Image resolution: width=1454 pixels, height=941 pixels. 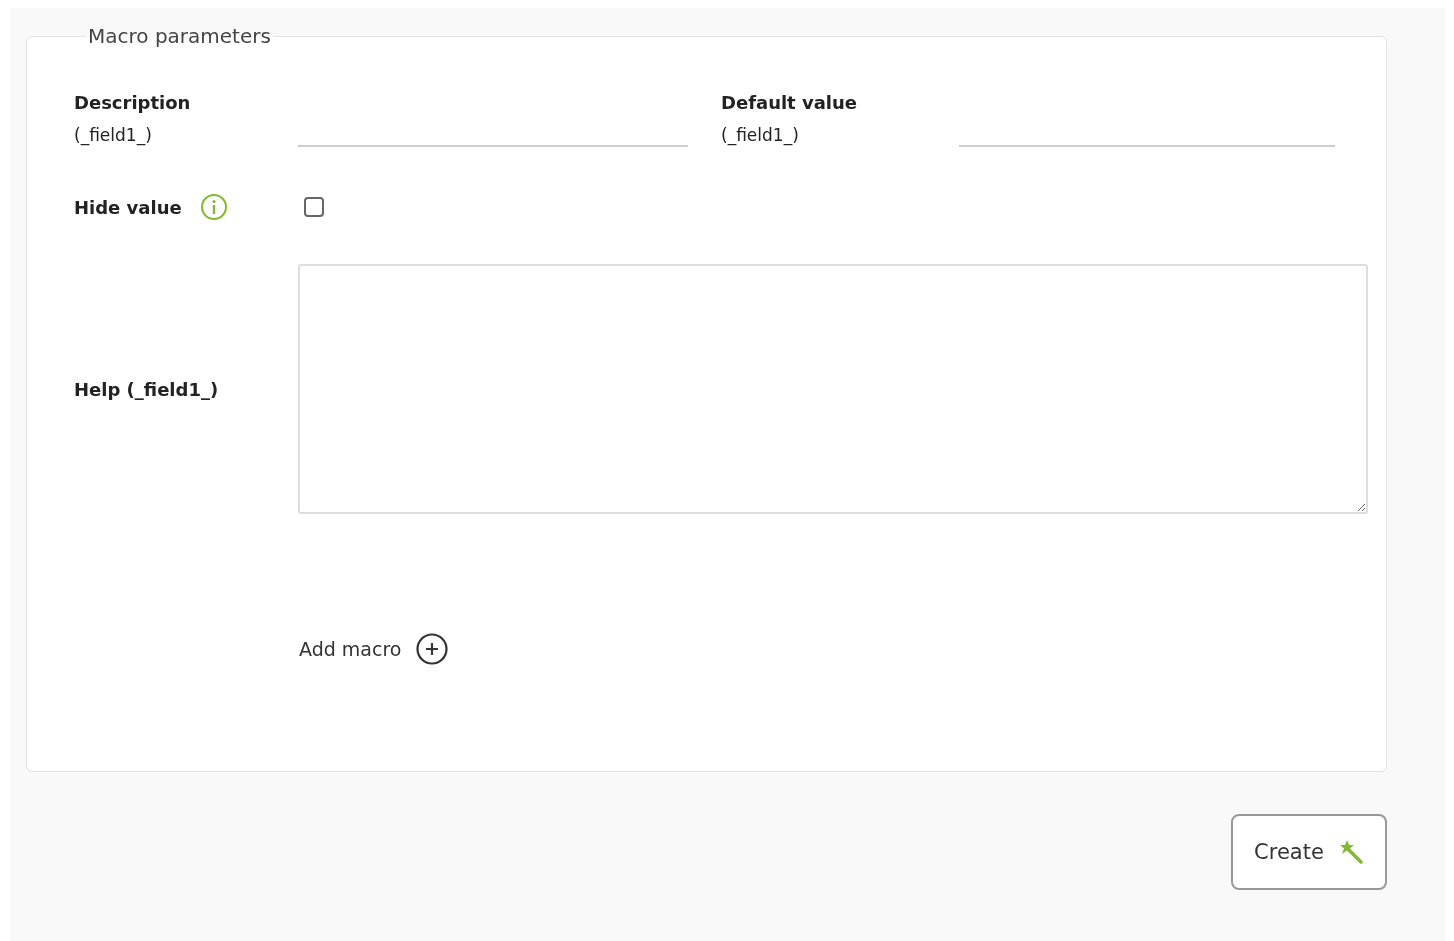 I want to click on panel-legend: Macro parameters, so click(x=179, y=36).